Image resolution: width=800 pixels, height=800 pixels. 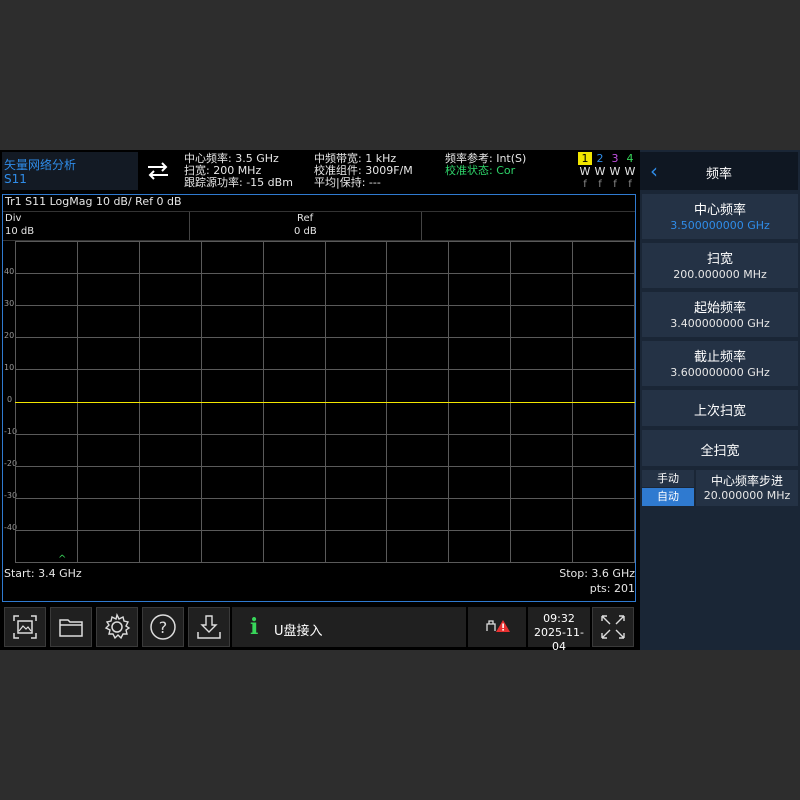 I want to click on help-button: ?, so click(x=163, y=627).